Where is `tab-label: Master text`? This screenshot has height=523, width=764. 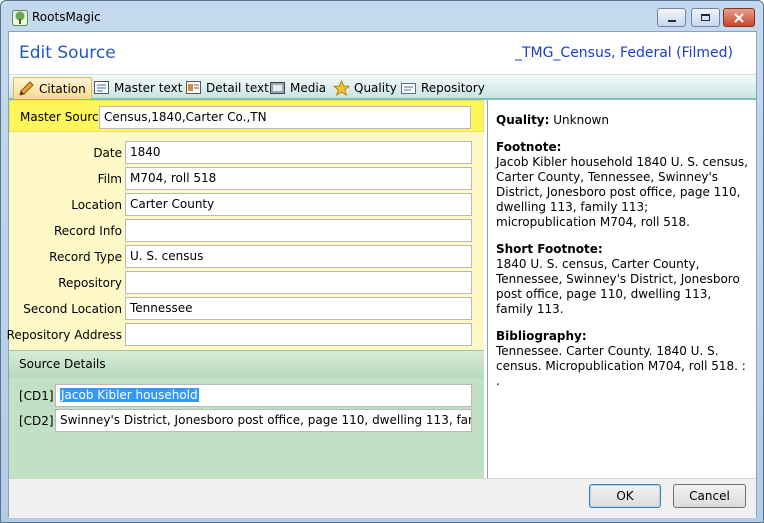 tab-label: Master text is located at coordinates (148, 88).